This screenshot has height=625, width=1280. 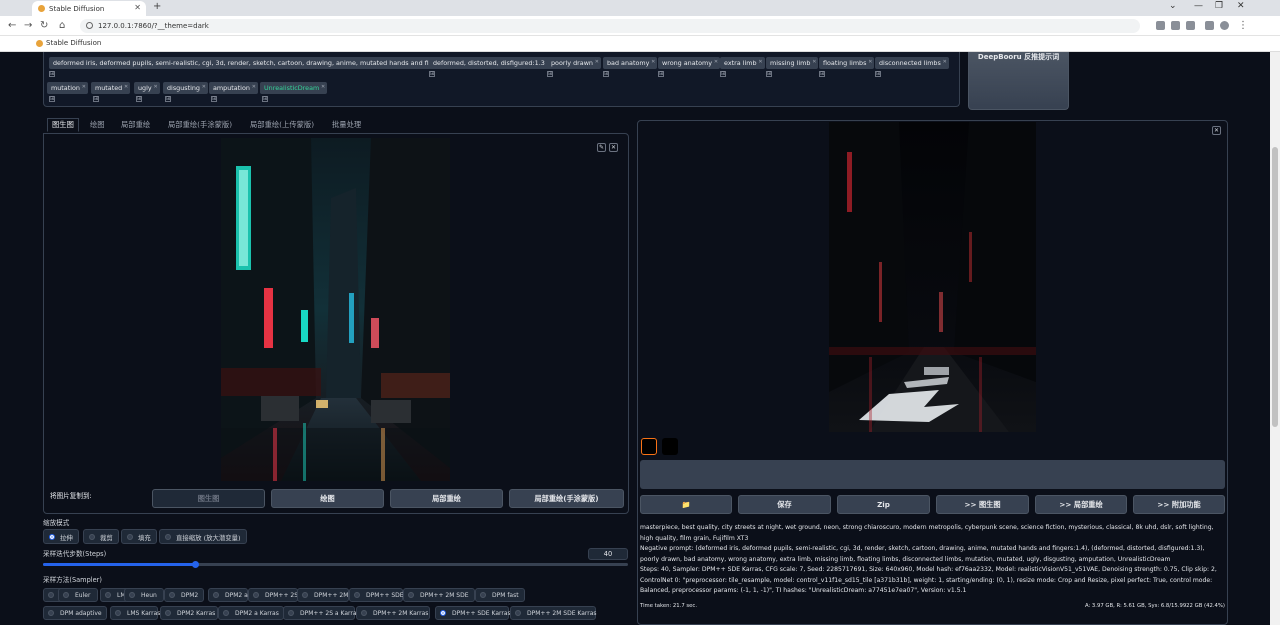 I want to click on browser-tab: Stable Diffusion ✕, so click(x=89, y=8).